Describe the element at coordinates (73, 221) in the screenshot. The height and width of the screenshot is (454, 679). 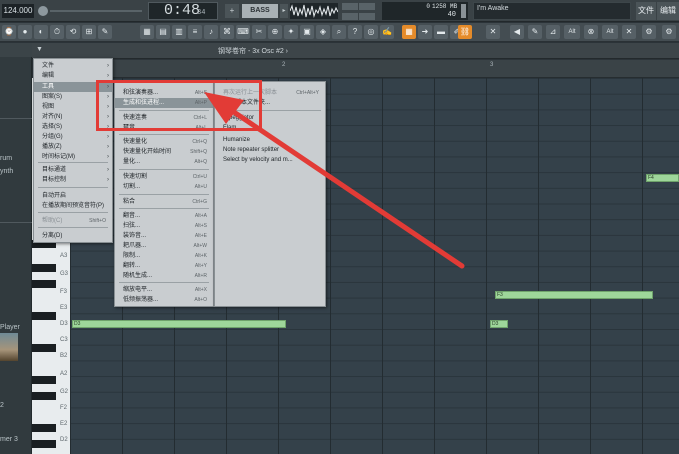
I see `menu-item: 帮助(C) Shift+O` at that location.